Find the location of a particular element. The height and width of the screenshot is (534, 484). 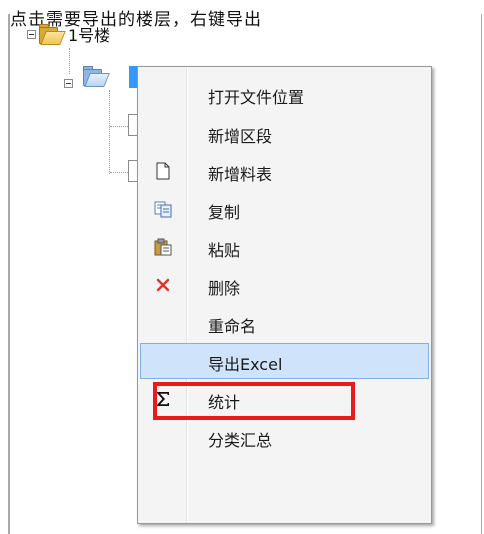

delete-icon is located at coordinates (163, 285).